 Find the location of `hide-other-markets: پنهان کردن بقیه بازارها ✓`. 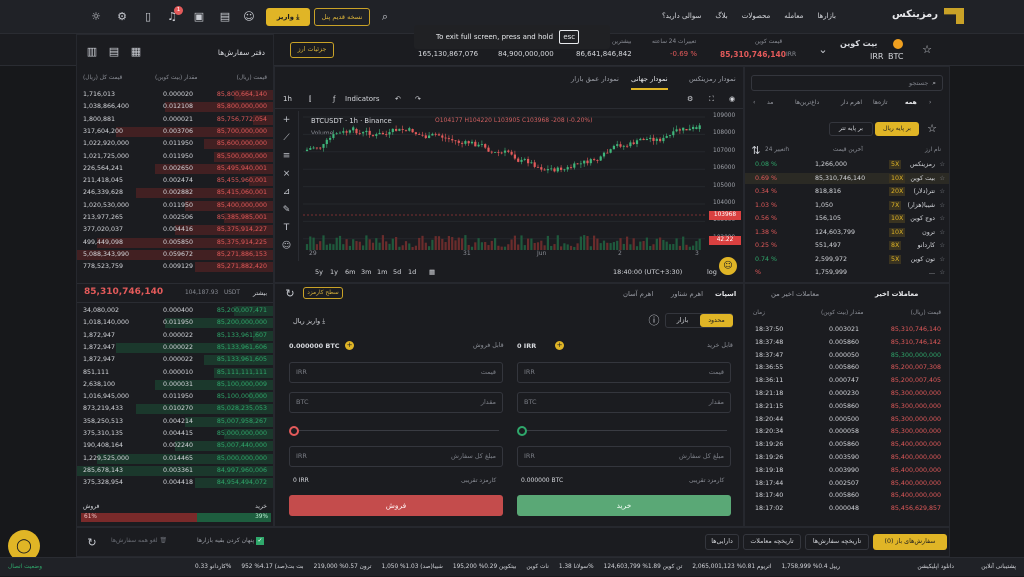

hide-other-markets: پنهان کردن بقیه بازارها ✓ is located at coordinates (231, 541).